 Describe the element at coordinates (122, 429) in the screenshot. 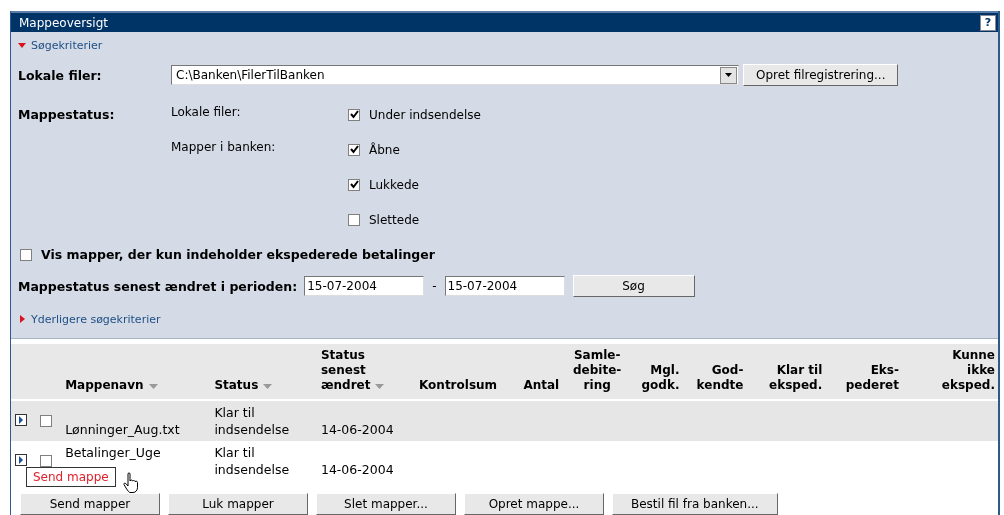

I see `folder-name-cell: Lønninger_Aug.txt` at that location.